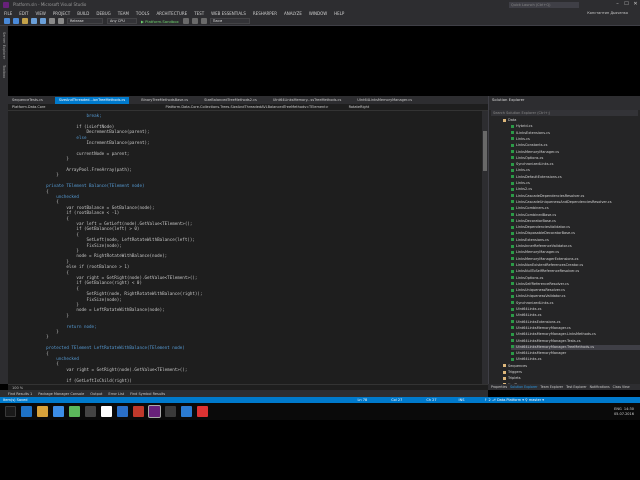 The image size is (640, 480). What do you see at coordinates (575, 297) in the screenshot?
I see `solution-tree-item: LinksUniquenessValidator.cs` at bounding box center [575, 297].